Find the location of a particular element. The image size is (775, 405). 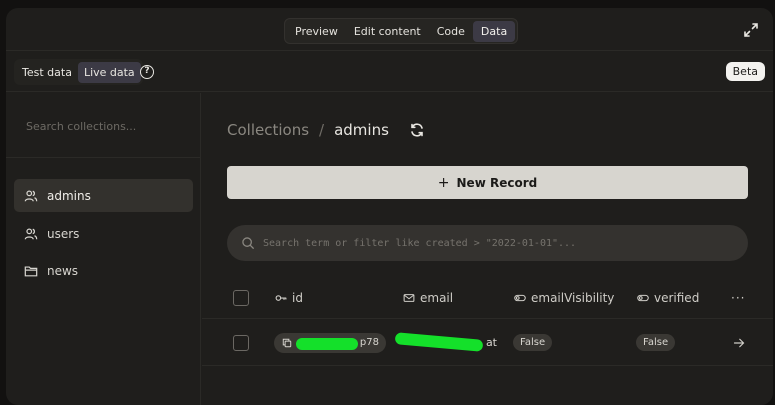

record-id-text: p78 is located at coordinates (369, 342).